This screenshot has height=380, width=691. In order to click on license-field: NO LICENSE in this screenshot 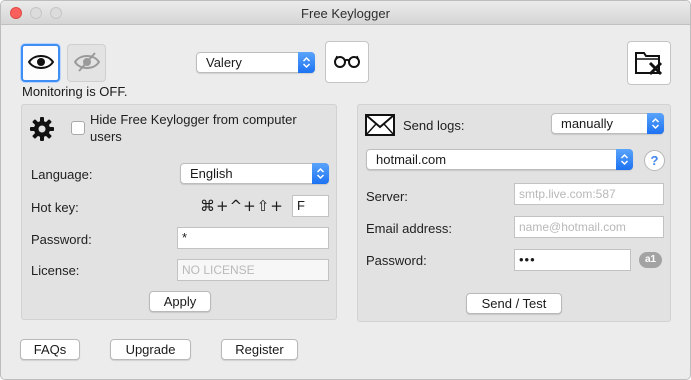, I will do `click(253, 270)`.